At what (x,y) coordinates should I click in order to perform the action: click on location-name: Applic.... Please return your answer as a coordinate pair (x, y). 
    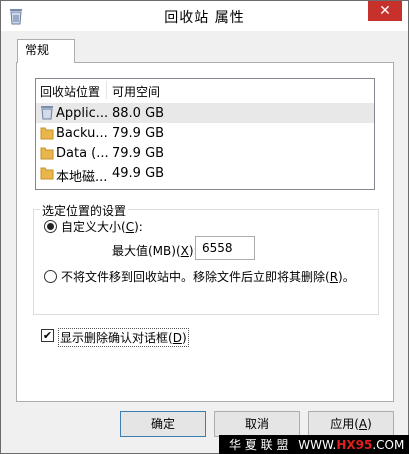
    Looking at the image, I should click on (82, 113).